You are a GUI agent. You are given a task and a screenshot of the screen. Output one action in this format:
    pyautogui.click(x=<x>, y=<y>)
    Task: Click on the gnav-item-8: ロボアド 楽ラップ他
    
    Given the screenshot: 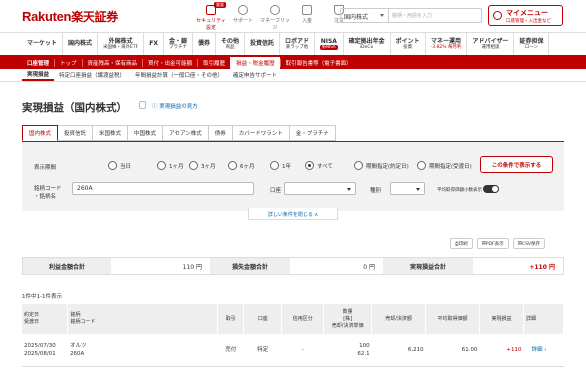 What is the action you would take?
    pyautogui.click(x=298, y=44)
    